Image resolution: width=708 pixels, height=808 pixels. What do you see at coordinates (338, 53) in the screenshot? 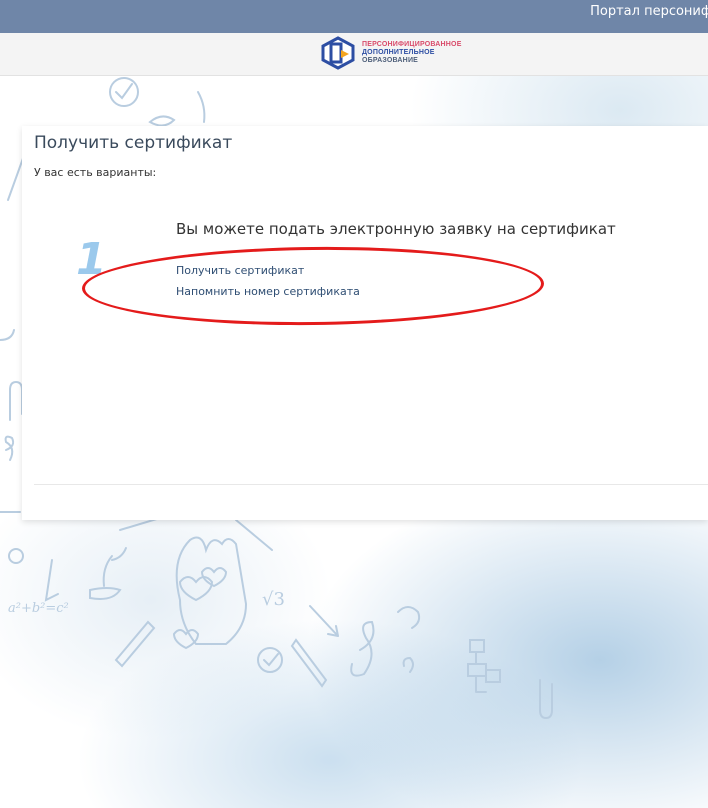
I see `logo-mark-icon` at bounding box center [338, 53].